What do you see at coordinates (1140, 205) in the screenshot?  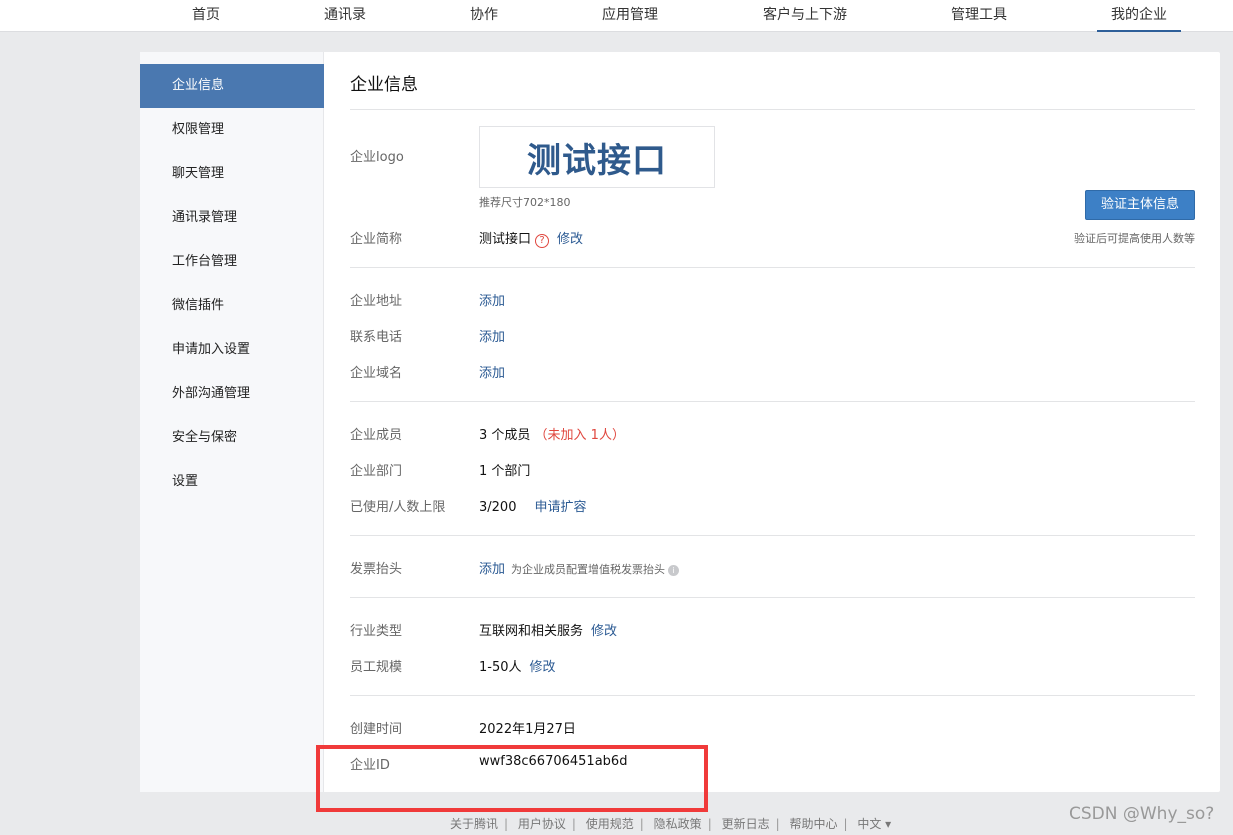 I see `verify-button: 验证主体信息` at bounding box center [1140, 205].